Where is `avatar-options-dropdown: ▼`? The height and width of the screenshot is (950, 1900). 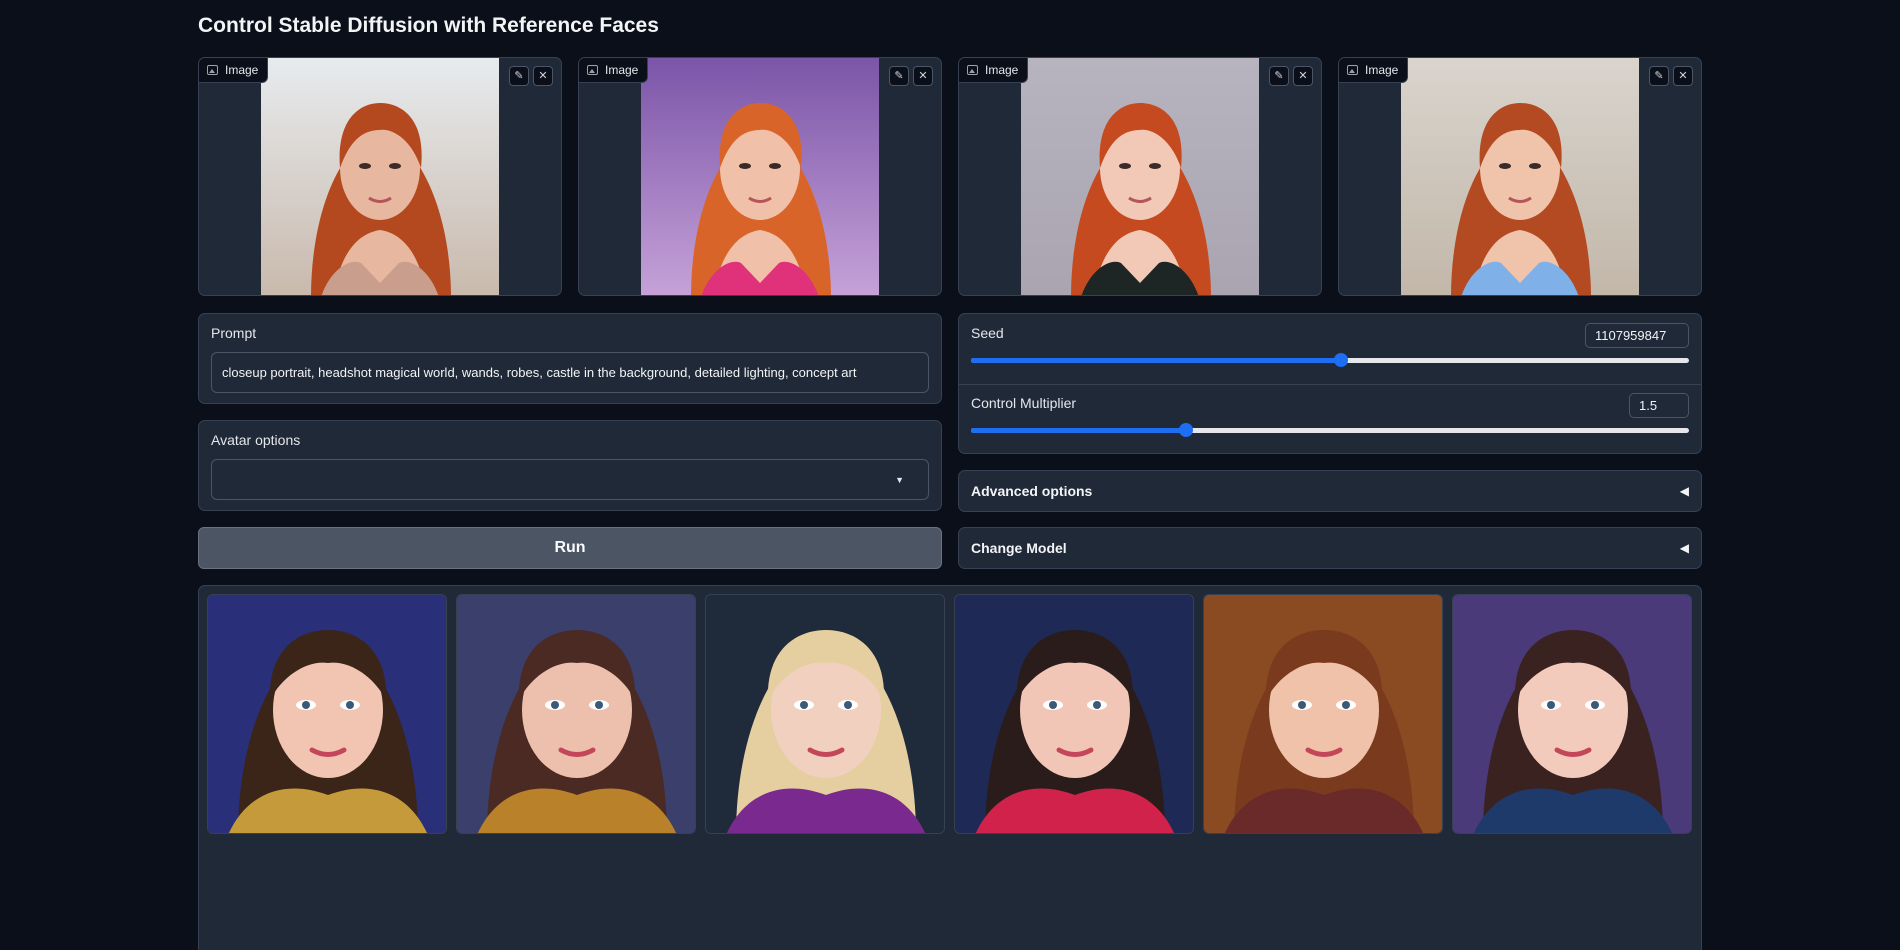 avatar-options-dropdown: ▼ is located at coordinates (570, 479).